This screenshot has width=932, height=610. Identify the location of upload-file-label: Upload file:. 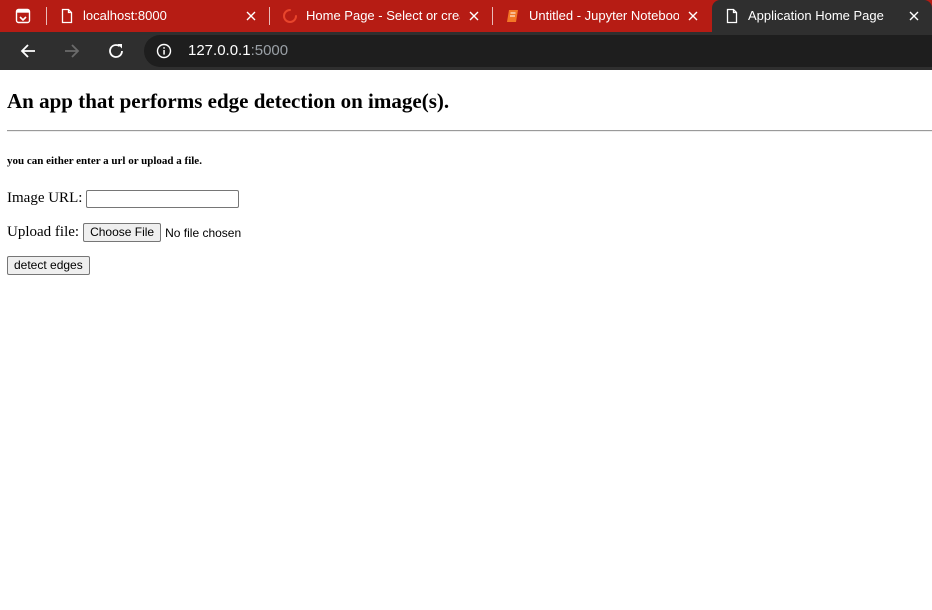
(43, 232).